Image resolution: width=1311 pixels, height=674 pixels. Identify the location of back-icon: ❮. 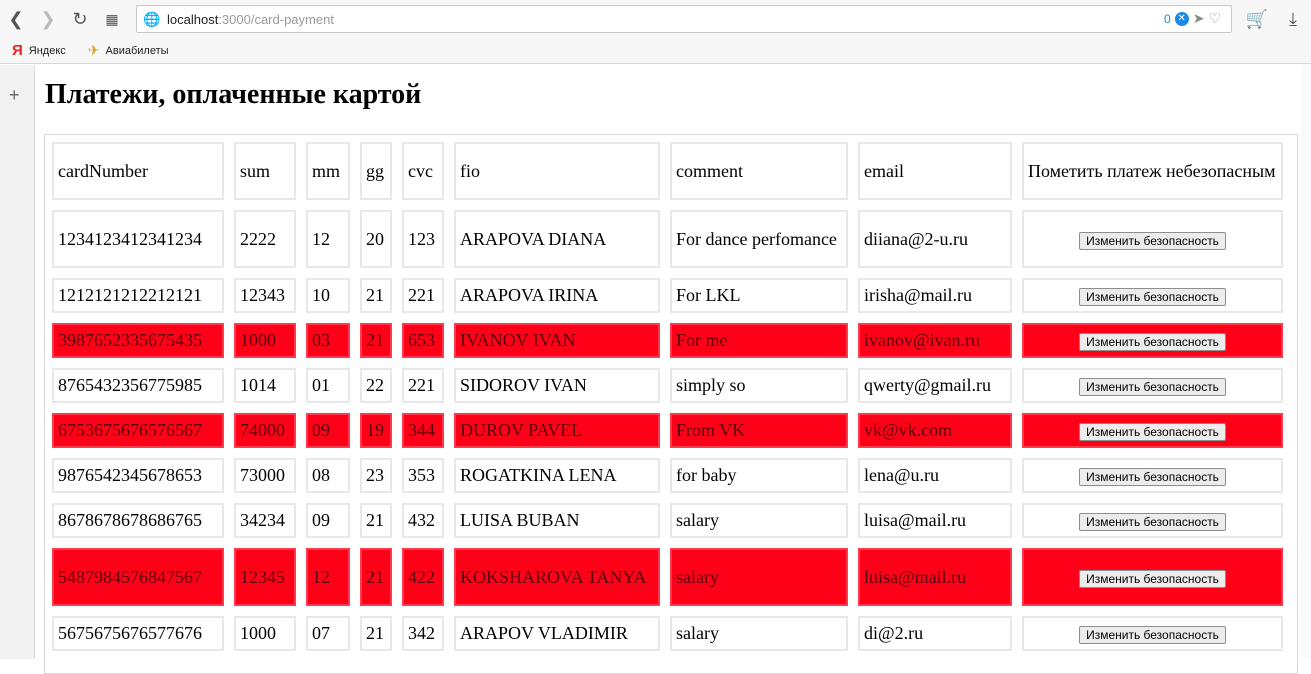
(16, 19).